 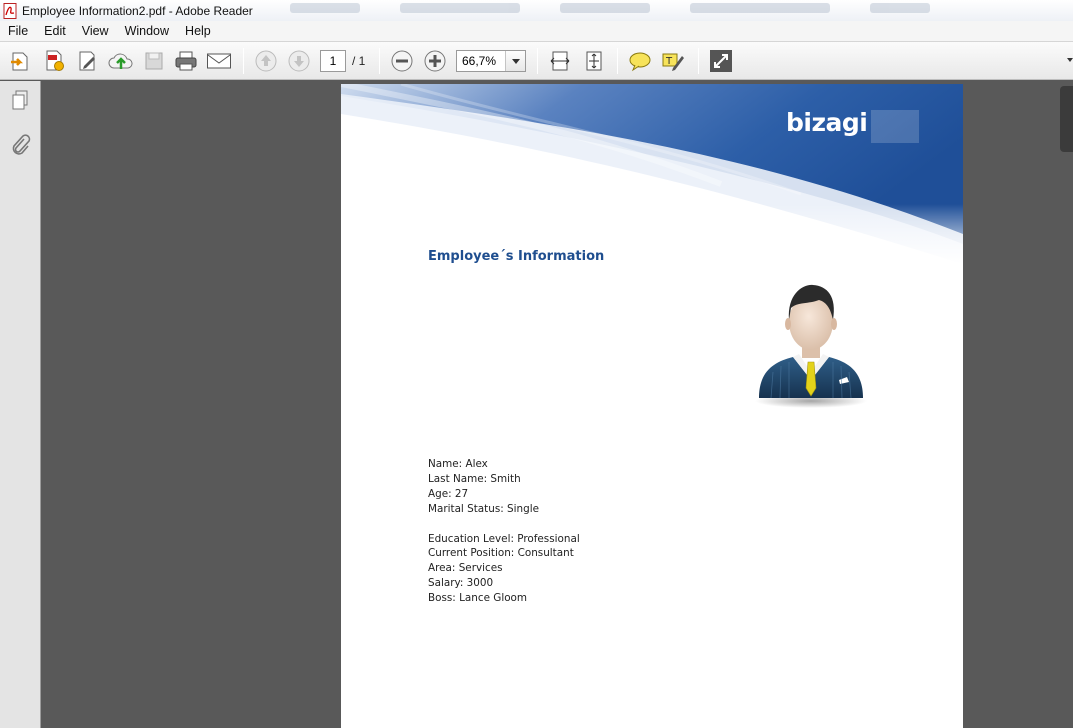 What do you see at coordinates (1070, 61) in the screenshot?
I see `toolbar-overflow` at bounding box center [1070, 61].